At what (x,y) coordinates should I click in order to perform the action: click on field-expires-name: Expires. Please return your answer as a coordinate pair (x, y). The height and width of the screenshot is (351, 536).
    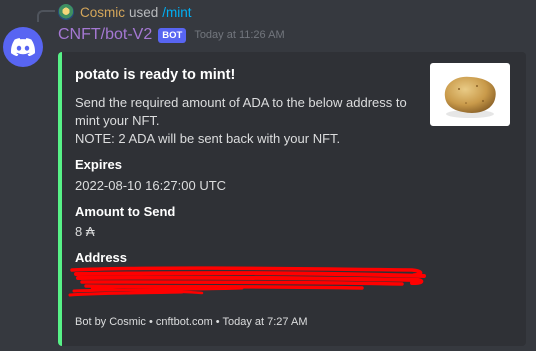
    Looking at the image, I should click on (98, 164).